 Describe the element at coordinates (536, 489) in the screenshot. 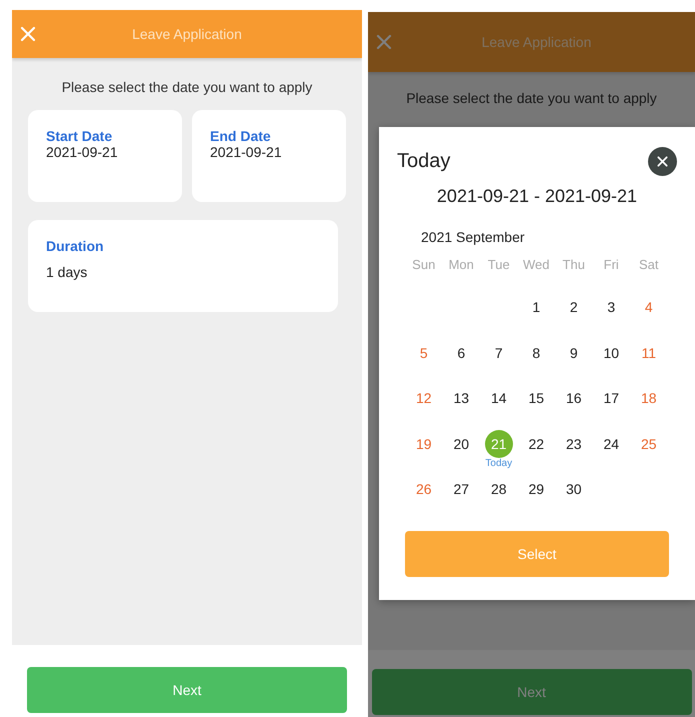

I see `calendar-day: 29` at that location.